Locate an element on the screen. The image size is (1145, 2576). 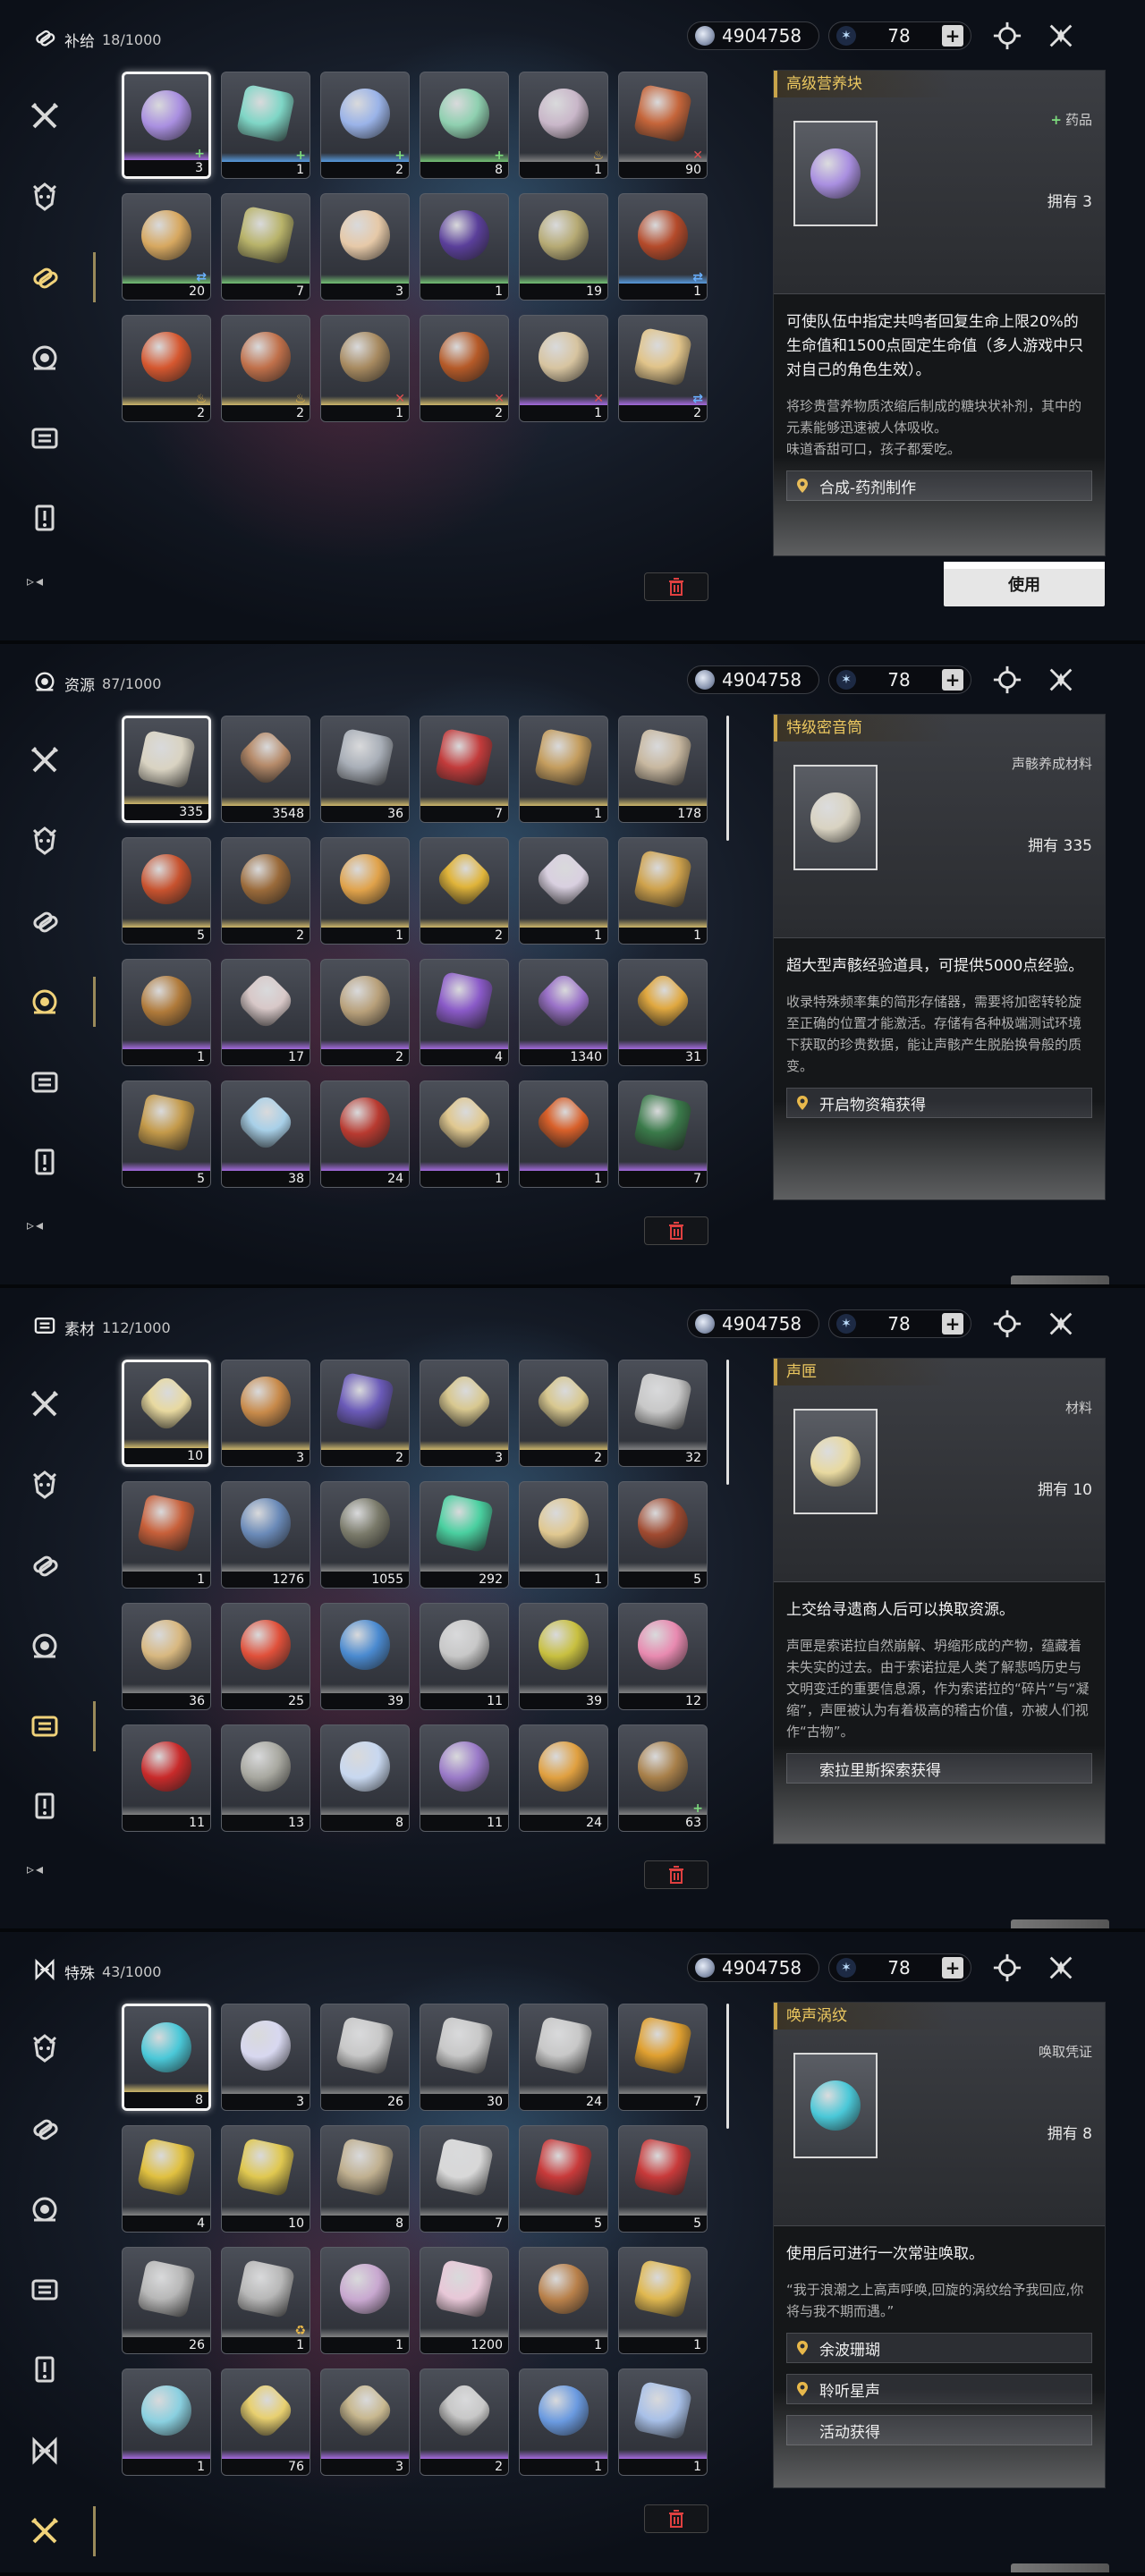
inventory-item-slot: +1 is located at coordinates (265, 125).